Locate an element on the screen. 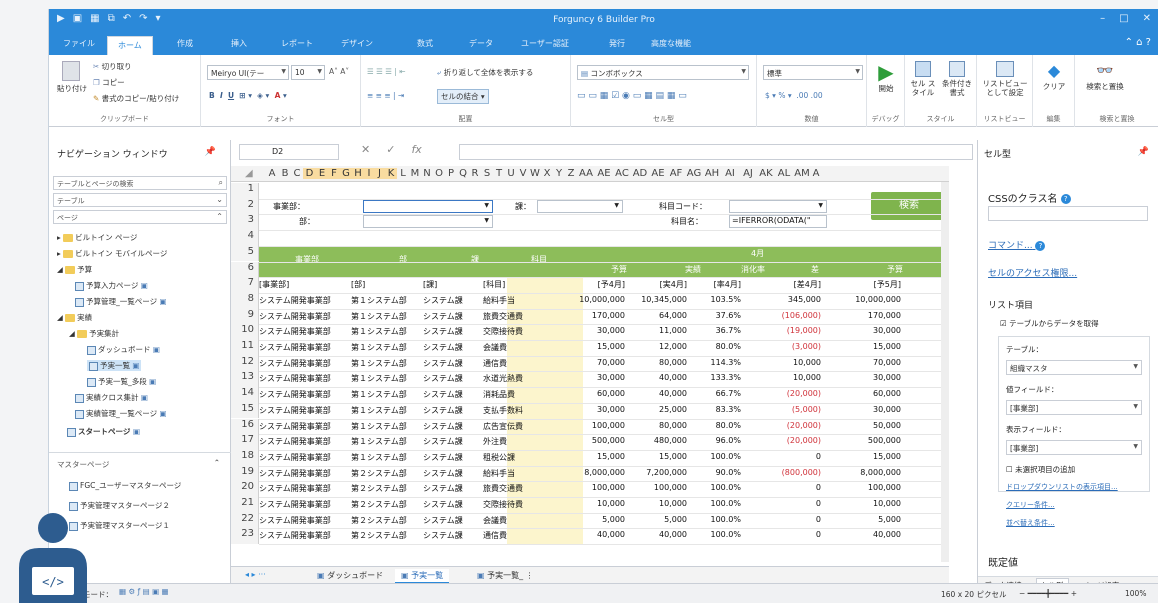 This screenshot has height=603, width=1158. home-help-icons: ⌃ ⌂ ? is located at coordinates (1138, 42).